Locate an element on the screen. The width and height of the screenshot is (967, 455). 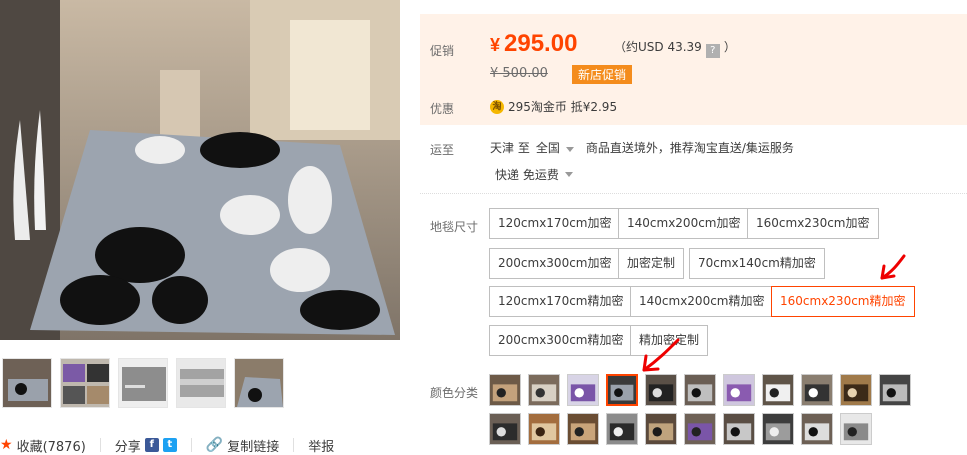
current-price: ¥295.00 is located at coordinates (533, 44).